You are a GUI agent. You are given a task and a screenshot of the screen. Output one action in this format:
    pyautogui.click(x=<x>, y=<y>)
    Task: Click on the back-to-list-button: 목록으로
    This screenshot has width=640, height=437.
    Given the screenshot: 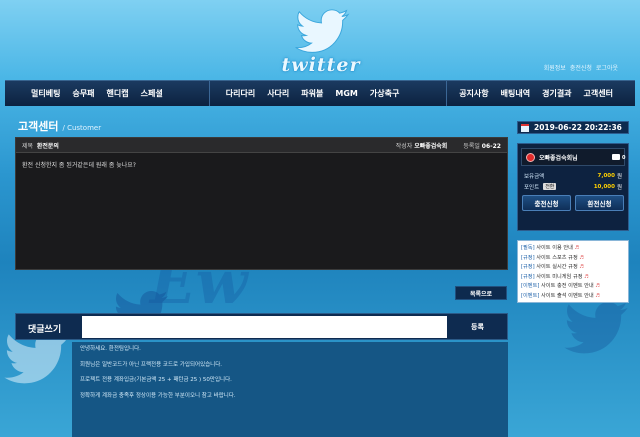 What is the action you would take?
    pyautogui.click(x=481, y=293)
    